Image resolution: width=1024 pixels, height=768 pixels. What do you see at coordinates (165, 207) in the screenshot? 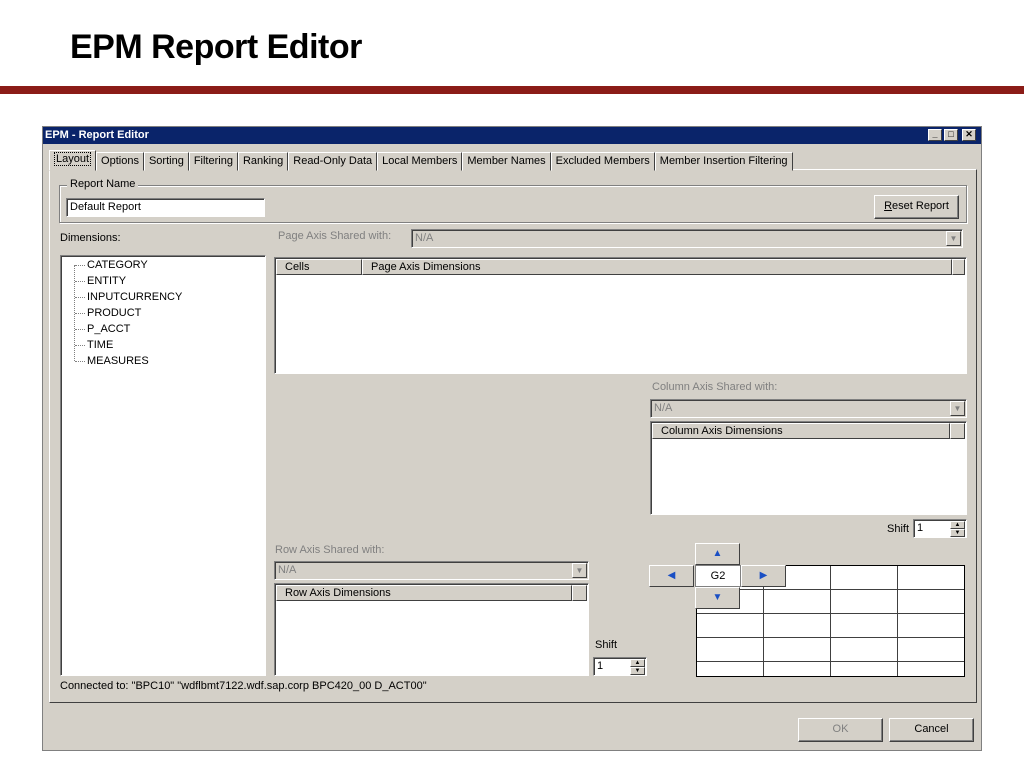
I see `report-name-field: Default Report` at bounding box center [165, 207].